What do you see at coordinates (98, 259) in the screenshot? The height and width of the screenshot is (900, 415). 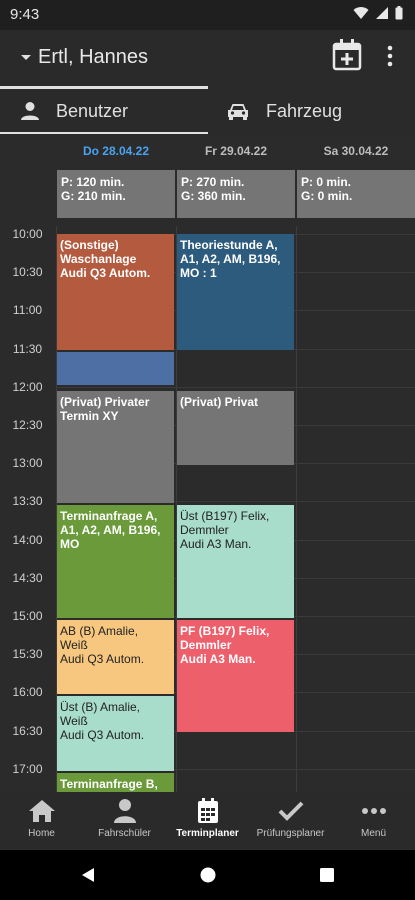 I see `event-text-line: Waschanlage` at bounding box center [98, 259].